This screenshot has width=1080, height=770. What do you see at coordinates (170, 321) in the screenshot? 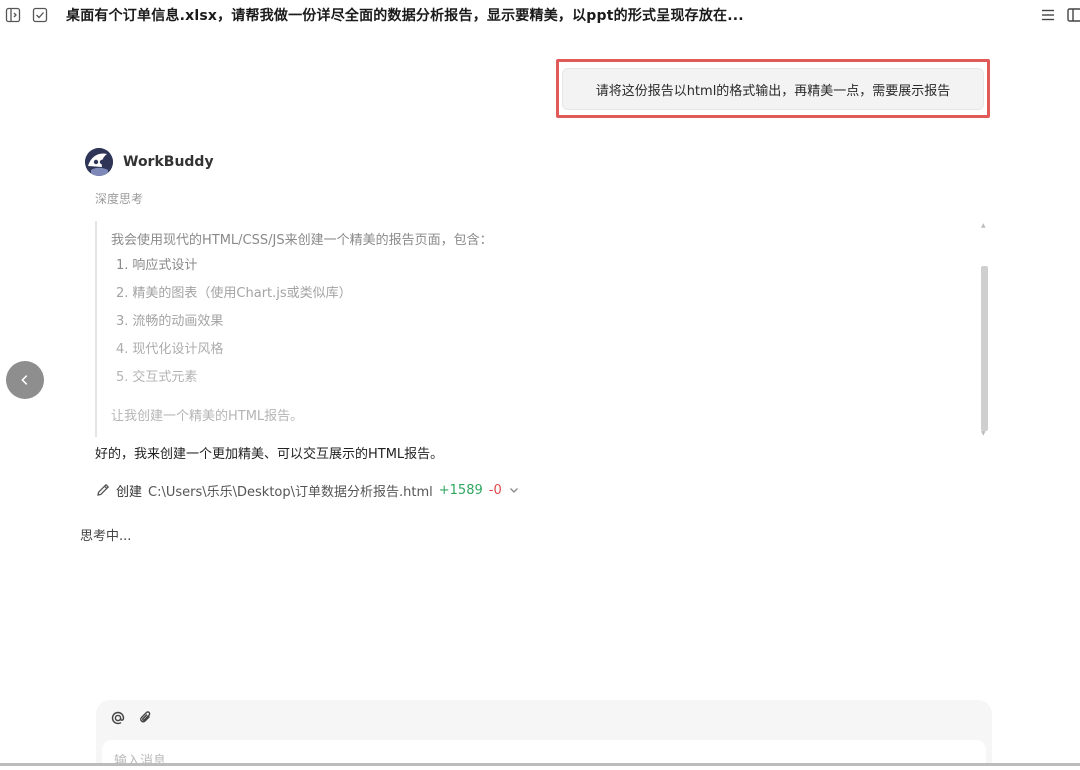
I see `list-item: 3. 流畅的动画效果` at bounding box center [170, 321].